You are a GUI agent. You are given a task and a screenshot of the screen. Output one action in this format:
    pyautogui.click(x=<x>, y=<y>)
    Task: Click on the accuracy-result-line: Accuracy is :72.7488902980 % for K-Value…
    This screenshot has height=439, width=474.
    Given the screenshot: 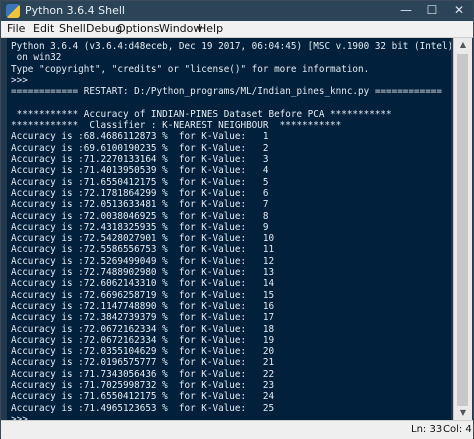 What is the action you would take?
    pyautogui.click(x=143, y=272)
    